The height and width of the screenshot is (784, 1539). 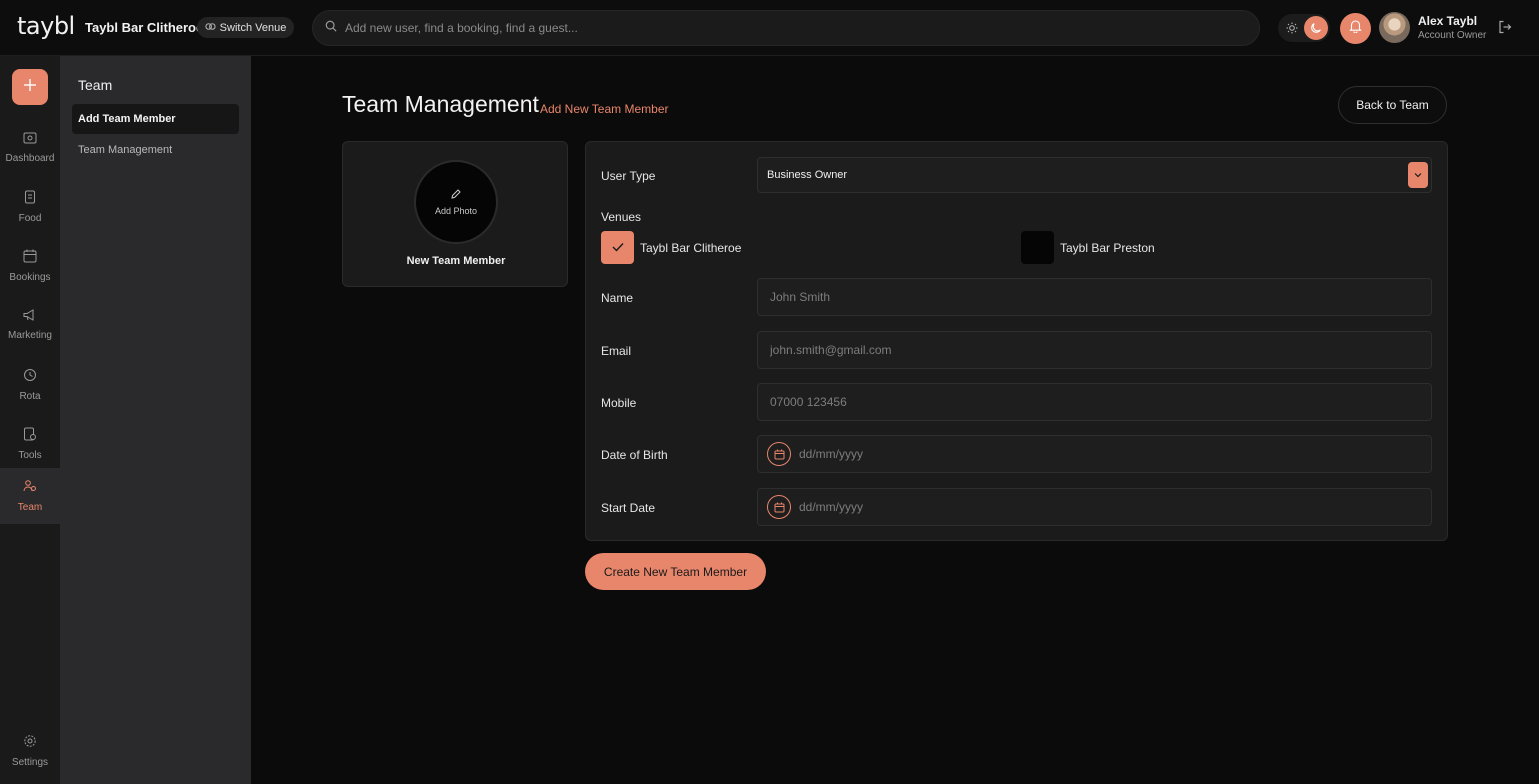 I want to click on quick-add-button, so click(x=30, y=87).